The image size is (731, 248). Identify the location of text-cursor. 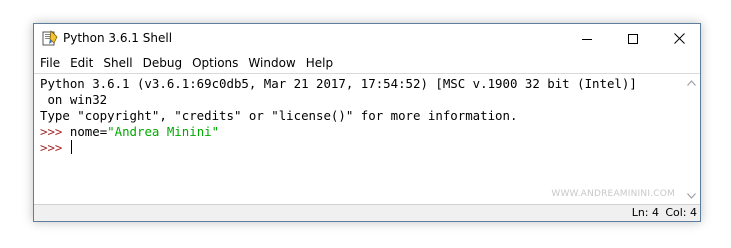
(71, 147).